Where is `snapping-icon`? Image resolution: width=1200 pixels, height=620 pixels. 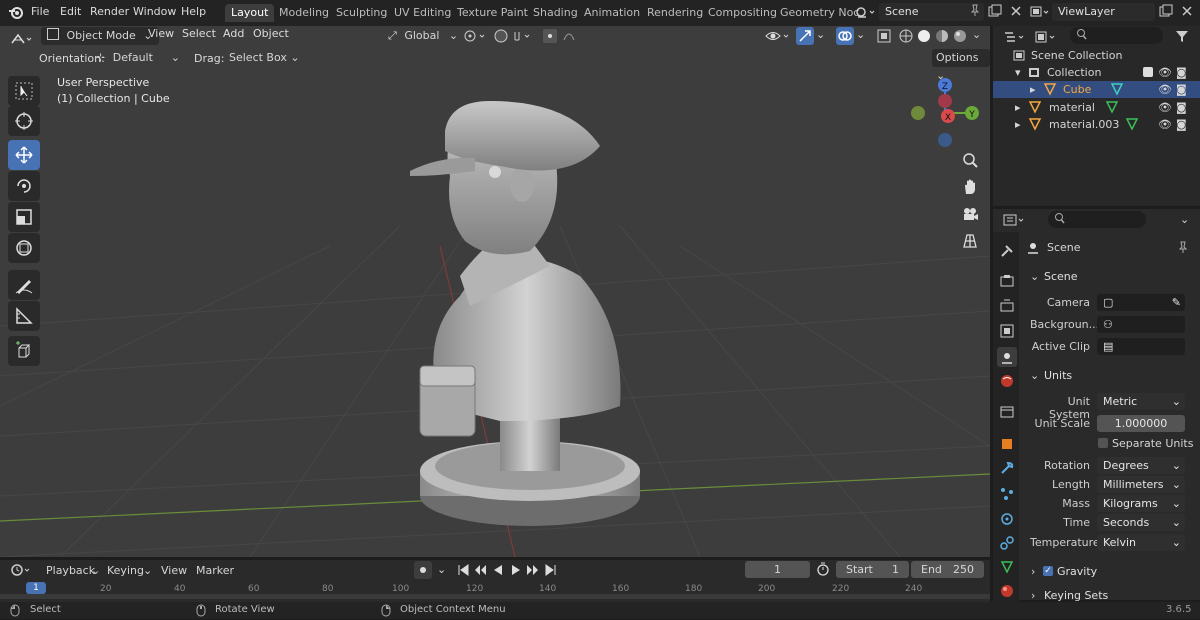
snapping-icon is located at coordinates (514, 37).